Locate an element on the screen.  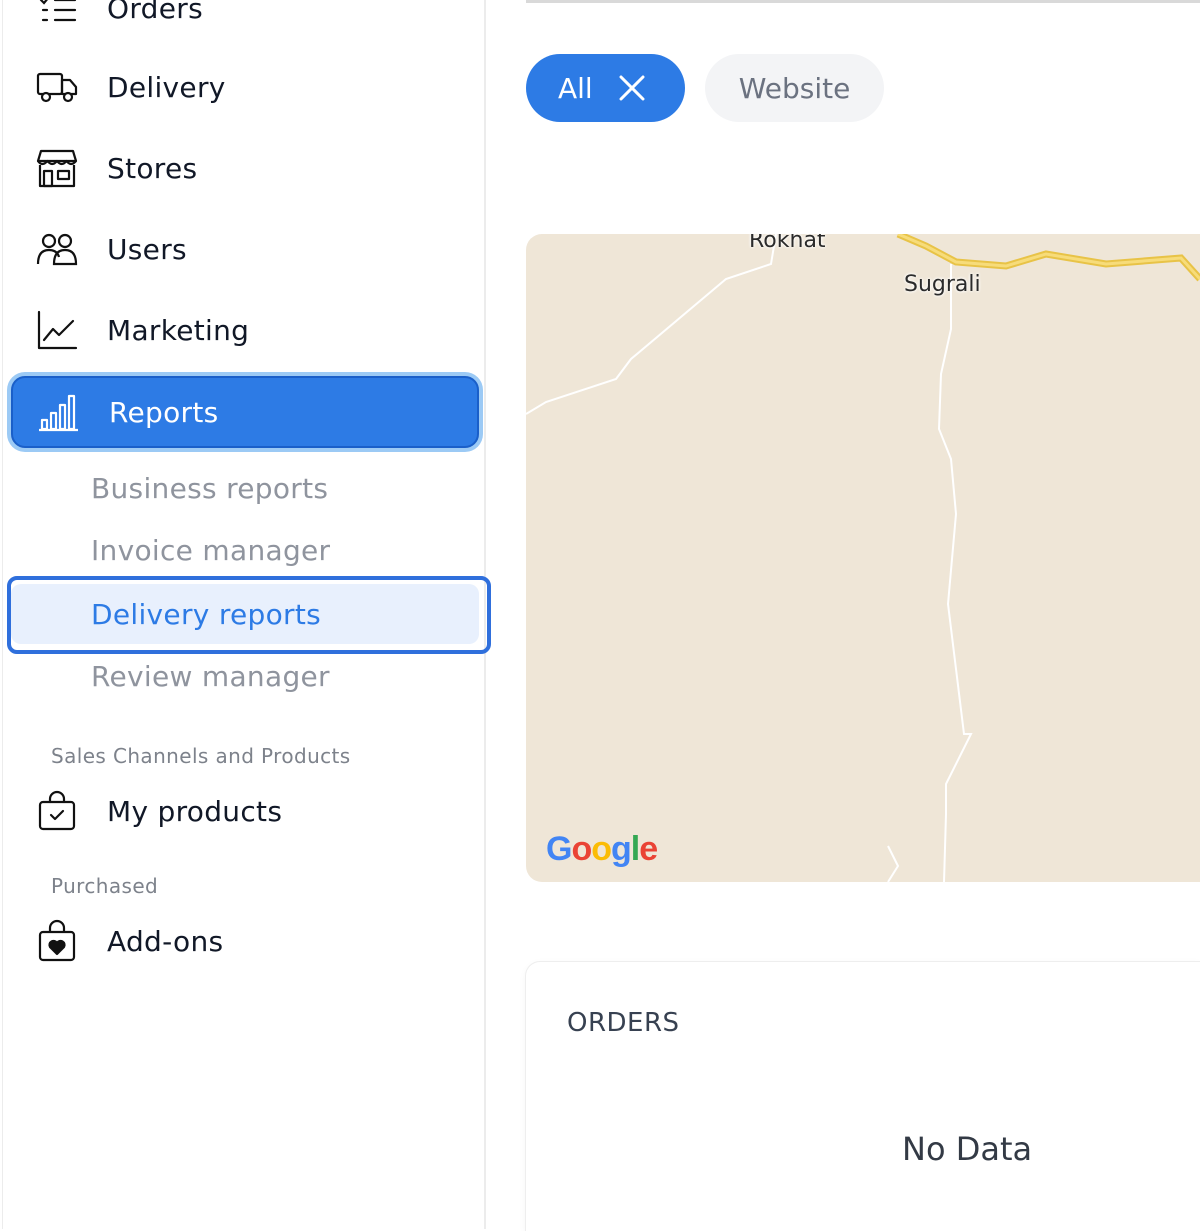
users-icon is located at coordinates (57, 249).